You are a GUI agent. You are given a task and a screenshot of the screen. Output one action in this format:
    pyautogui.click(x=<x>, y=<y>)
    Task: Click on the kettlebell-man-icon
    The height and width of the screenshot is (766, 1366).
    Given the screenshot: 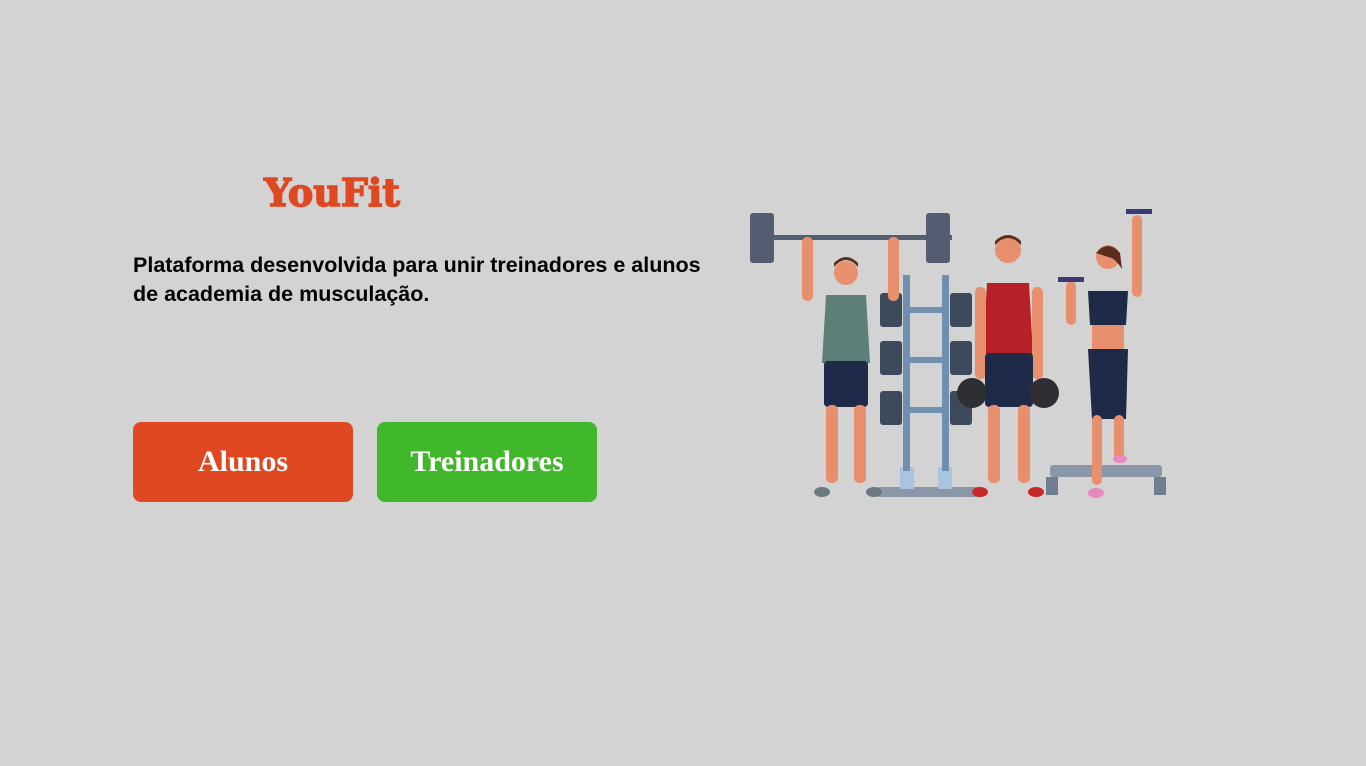 What is the action you would take?
    pyautogui.click(x=1008, y=366)
    